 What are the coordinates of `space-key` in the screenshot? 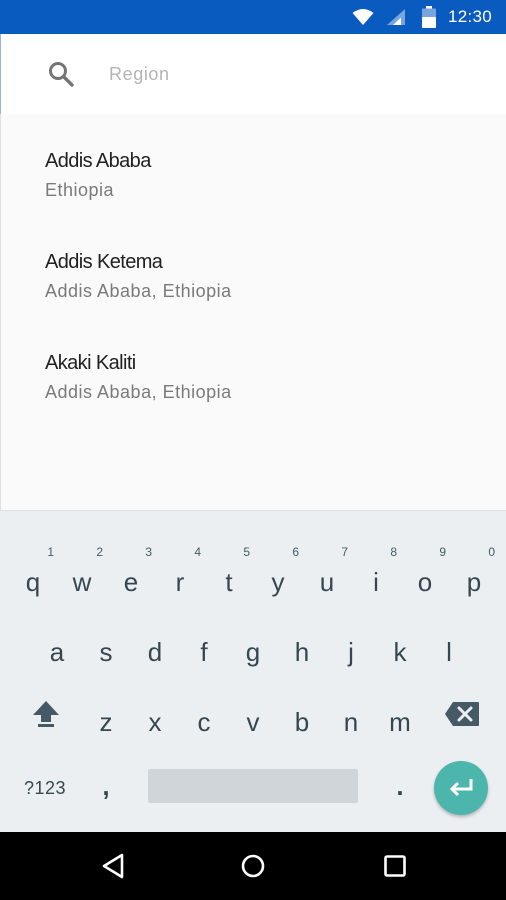 It's located at (253, 786).